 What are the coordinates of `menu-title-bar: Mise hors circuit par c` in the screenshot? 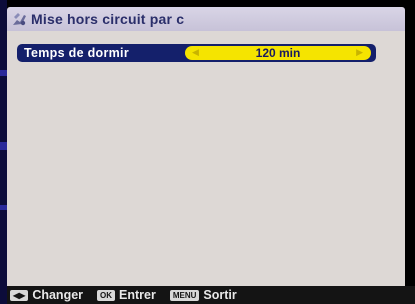 It's located at (206, 19).